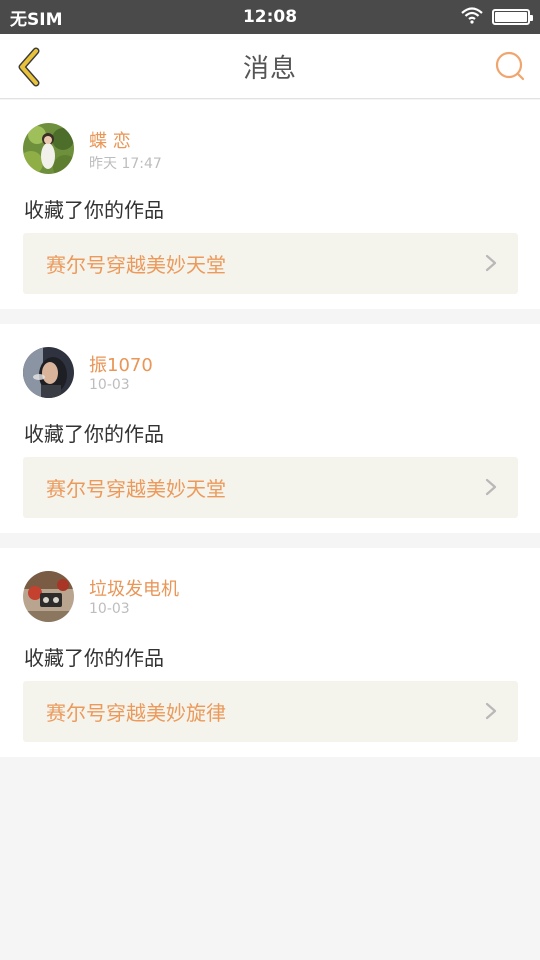  What do you see at coordinates (136, 713) in the screenshot?
I see `work-title: 赛尔号穿越美妙旋律` at bounding box center [136, 713].